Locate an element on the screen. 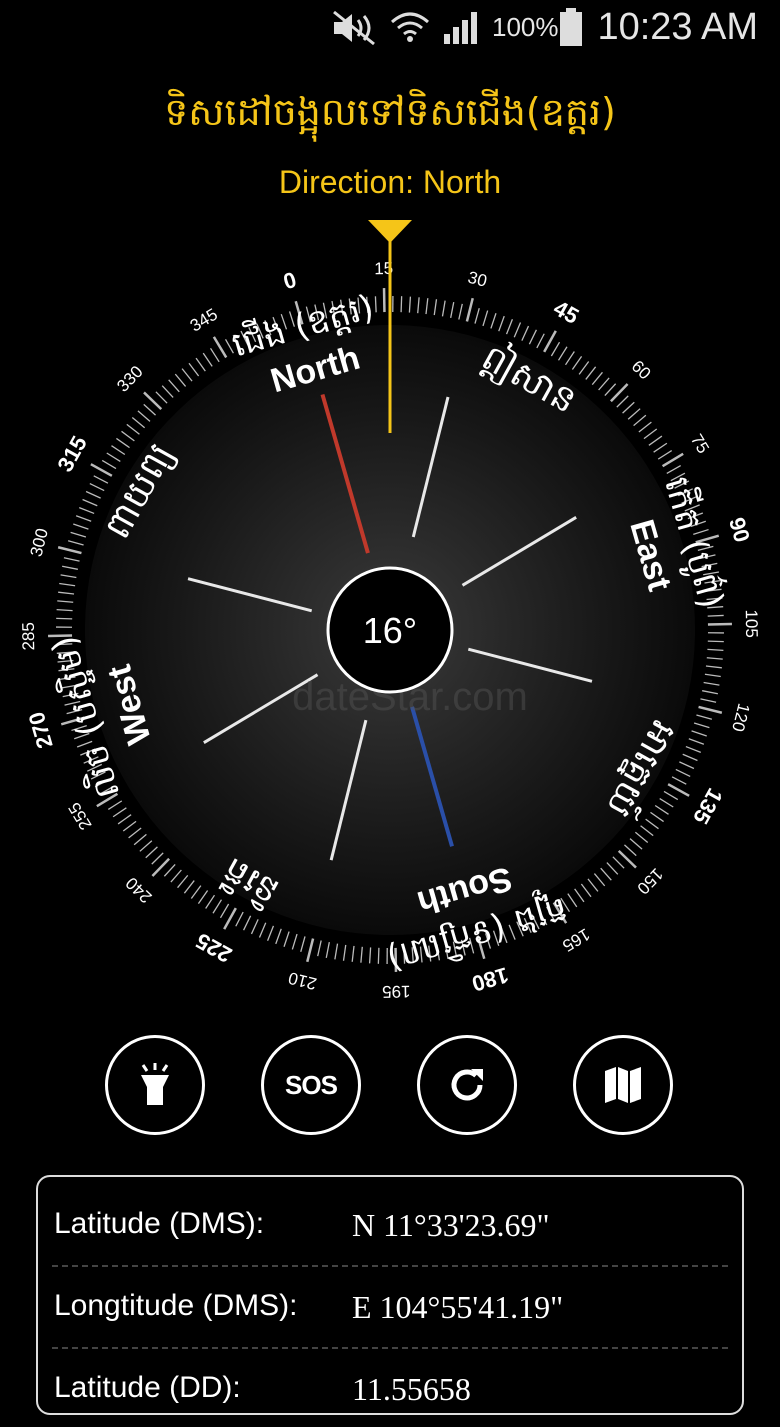 The width and height of the screenshot is (780, 1427). map-icon is located at coordinates (623, 1085).